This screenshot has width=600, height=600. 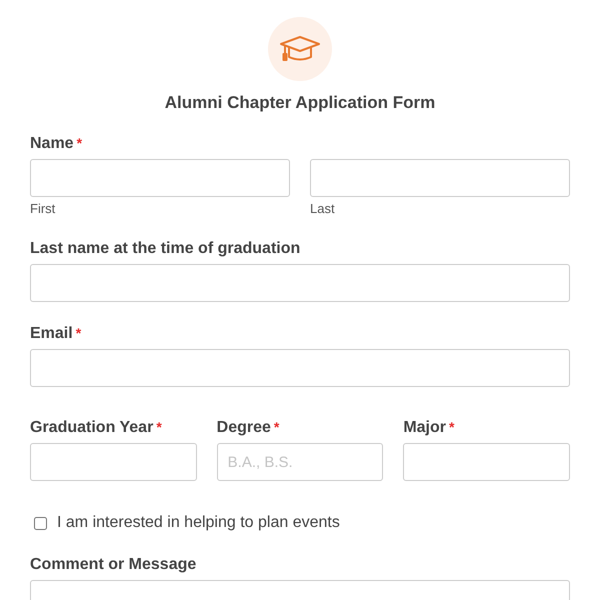 I want to click on field-label: Degree *, so click(x=248, y=428).